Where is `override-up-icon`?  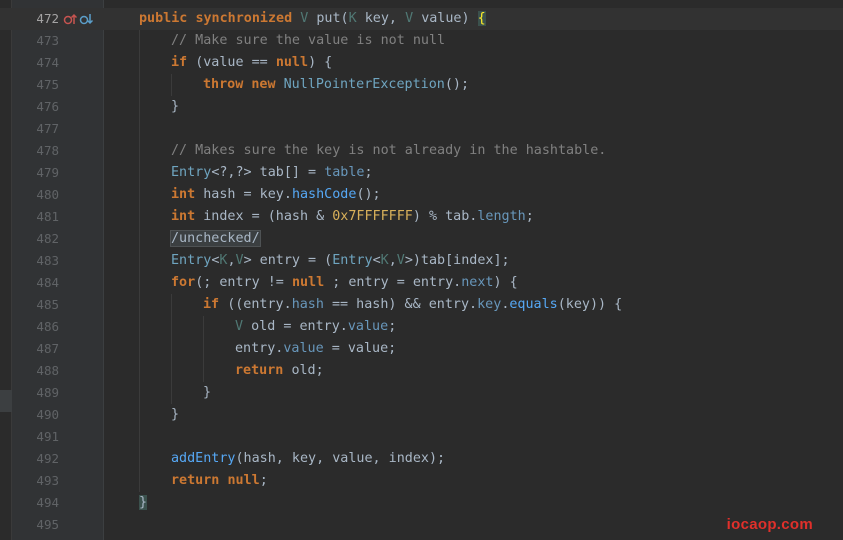 override-up-icon is located at coordinates (70, 19).